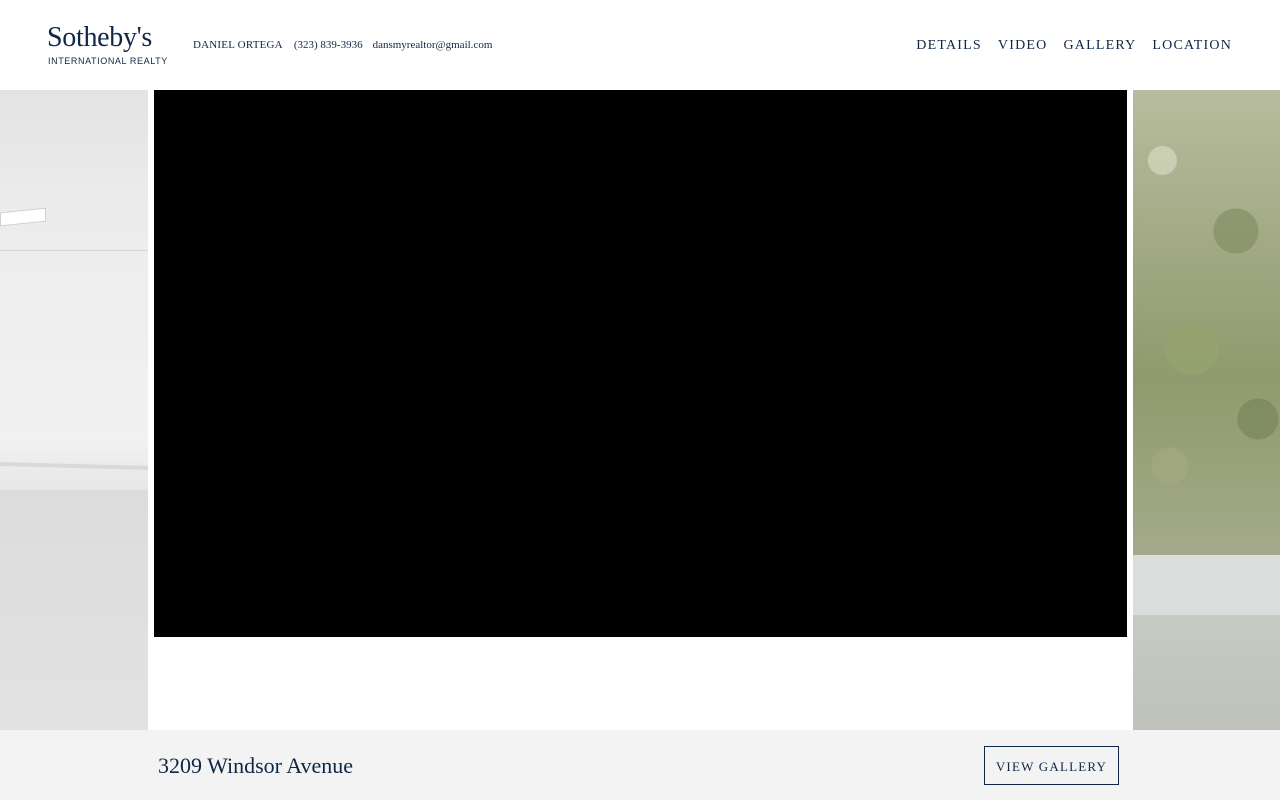 The image size is (1280, 800). What do you see at coordinates (238, 45) in the screenshot?
I see `agent-name: DANIEL ORTEGA` at bounding box center [238, 45].